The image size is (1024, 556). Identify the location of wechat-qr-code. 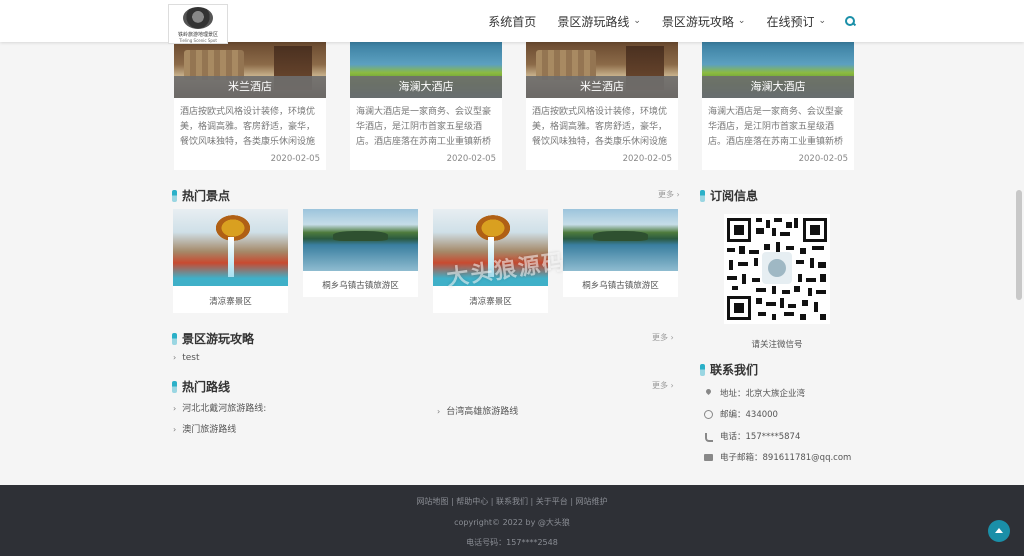
(777, 269).